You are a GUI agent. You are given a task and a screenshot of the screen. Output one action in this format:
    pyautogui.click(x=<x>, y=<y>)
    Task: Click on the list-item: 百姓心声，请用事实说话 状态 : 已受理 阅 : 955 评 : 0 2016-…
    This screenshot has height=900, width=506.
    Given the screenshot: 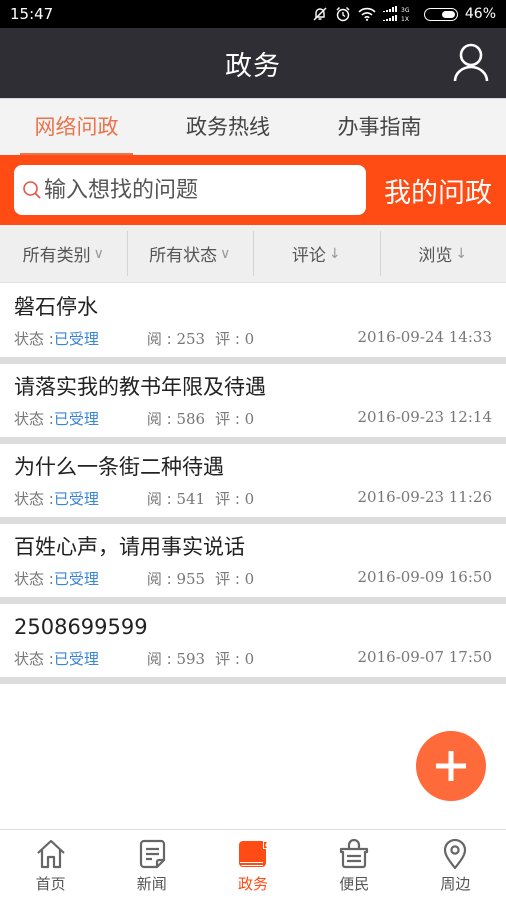 What is the action you would take?
    pyautogui.click(x=253, y=564)
    